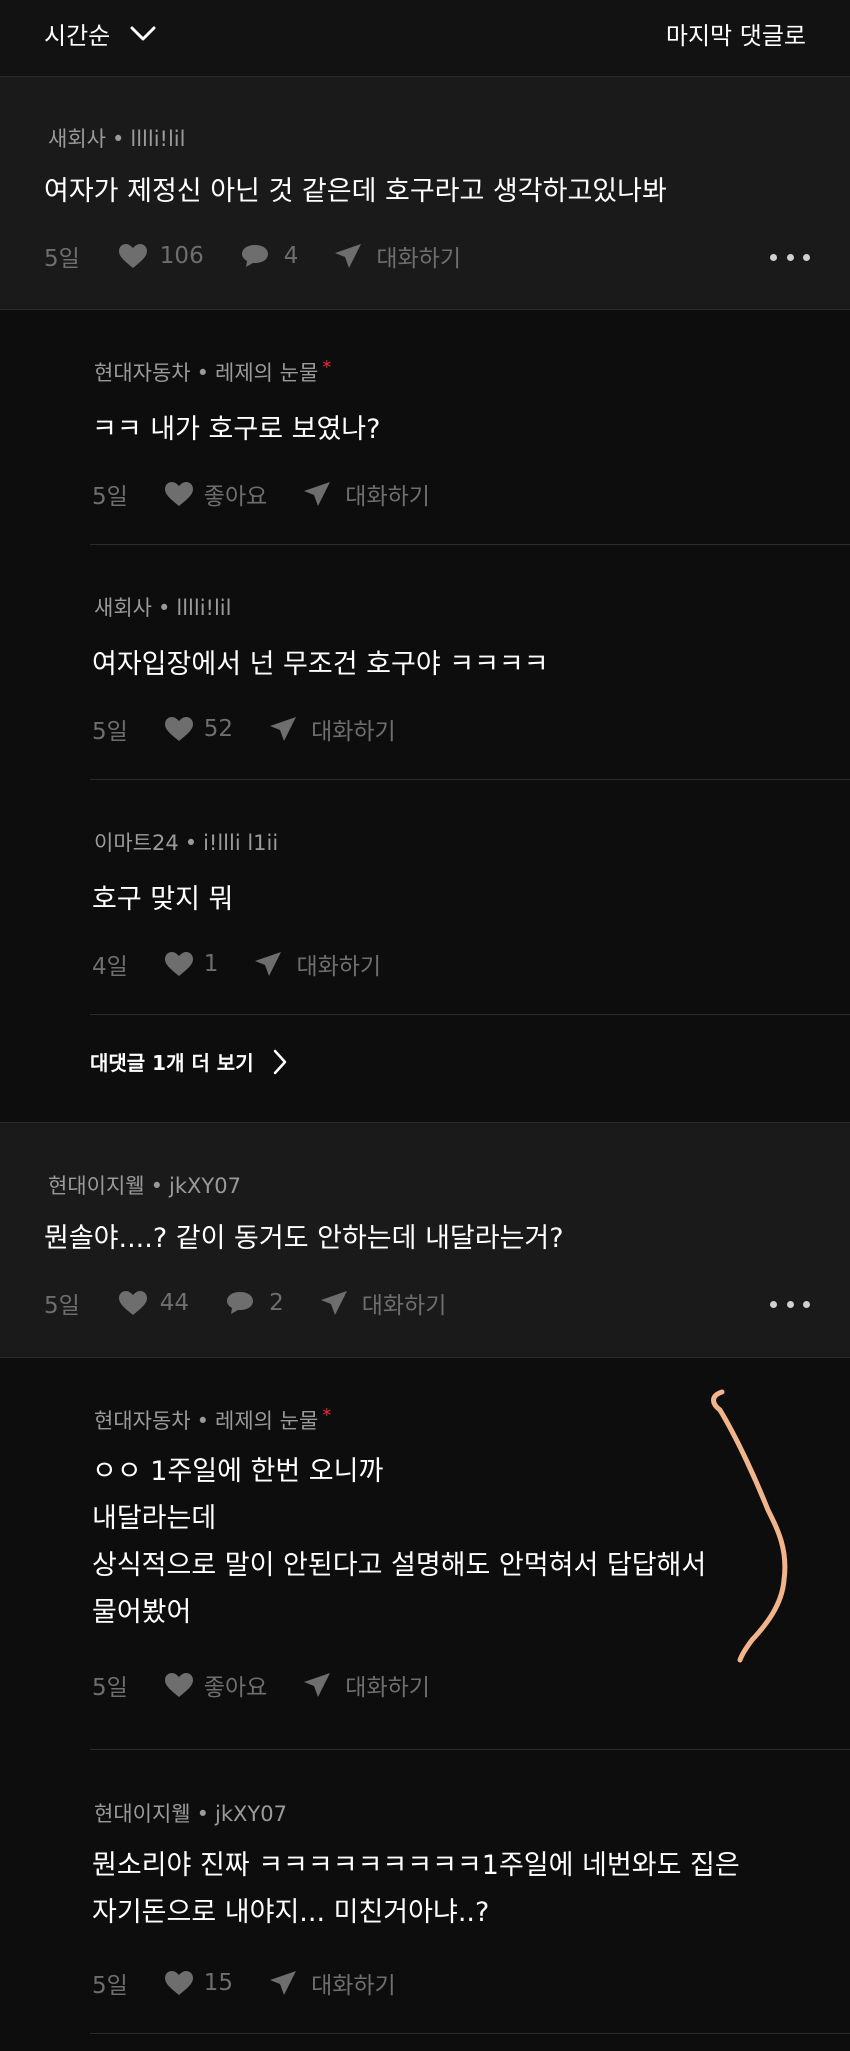 The height and width of the screenshot is (2051, 850). I want to click on like-button: 1, so click(191, 964).